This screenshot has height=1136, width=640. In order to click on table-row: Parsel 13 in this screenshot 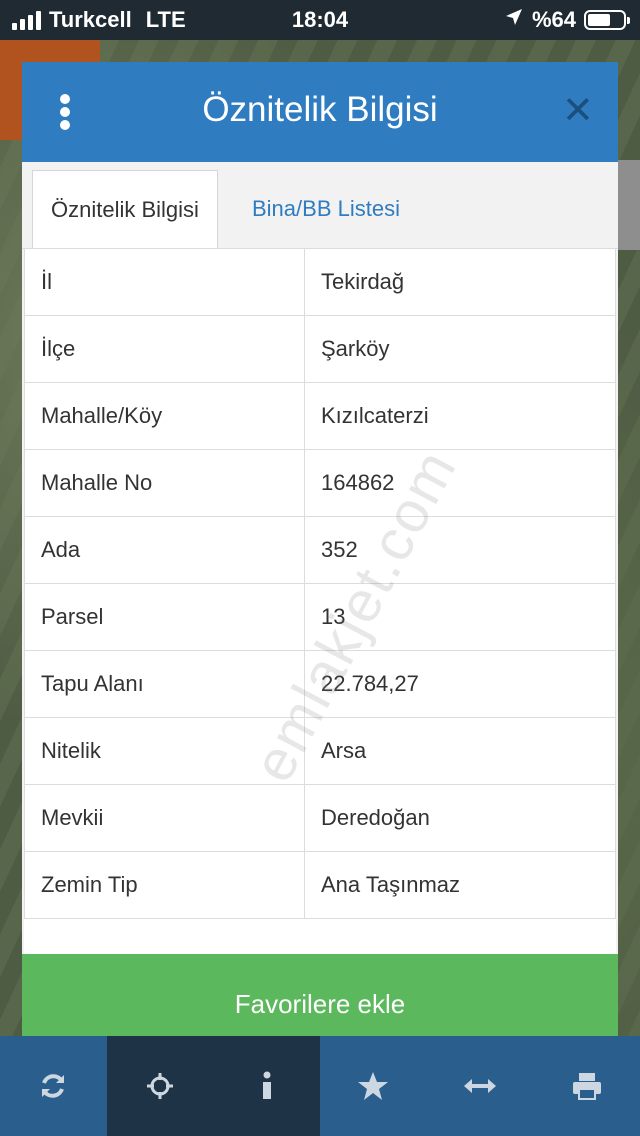, I will do `click(320, 617)`.